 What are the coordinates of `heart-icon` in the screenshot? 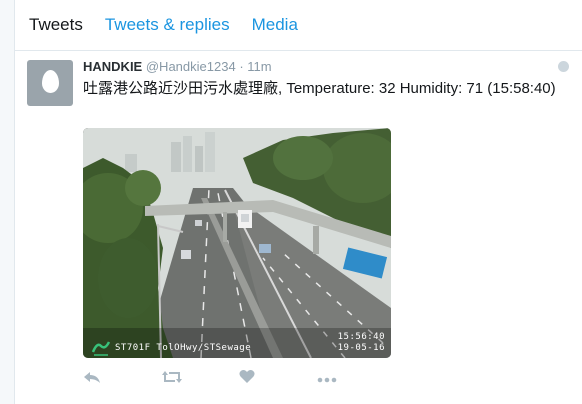 It's located at (247, 379).